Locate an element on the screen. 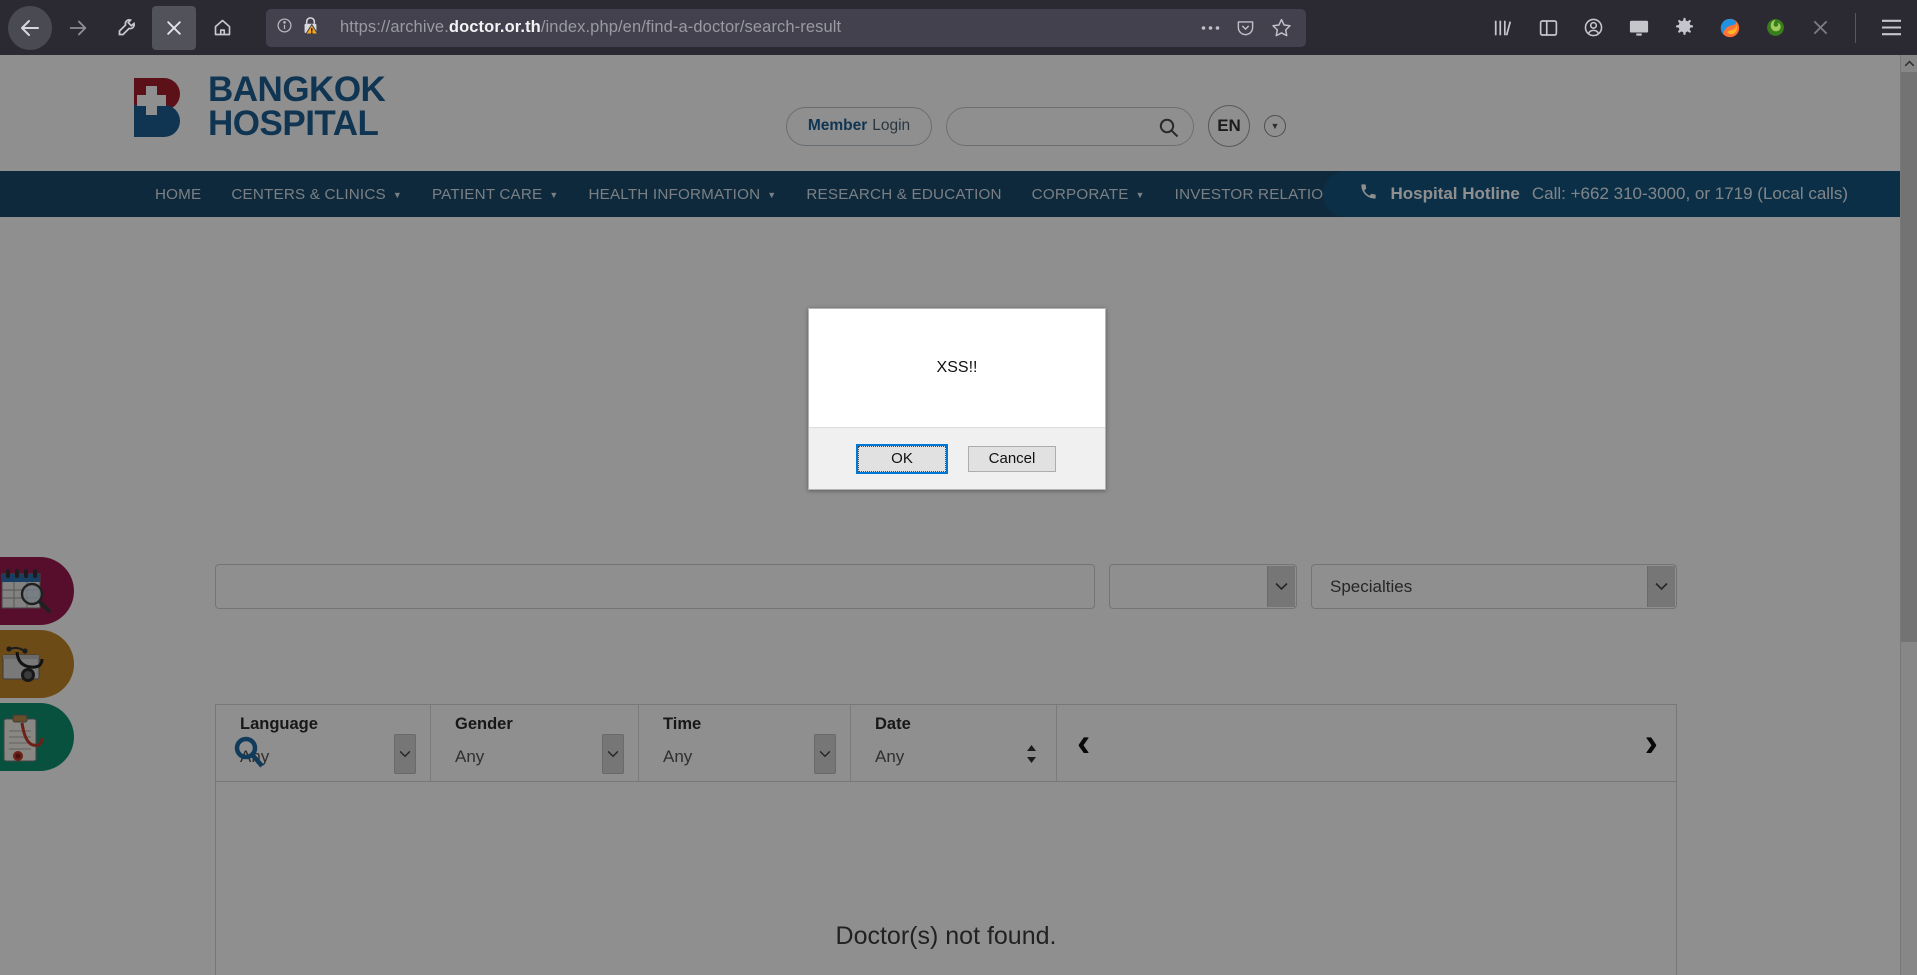 The image size is (1917, 975). navigation-buttons is located at coordinates (122, 27).